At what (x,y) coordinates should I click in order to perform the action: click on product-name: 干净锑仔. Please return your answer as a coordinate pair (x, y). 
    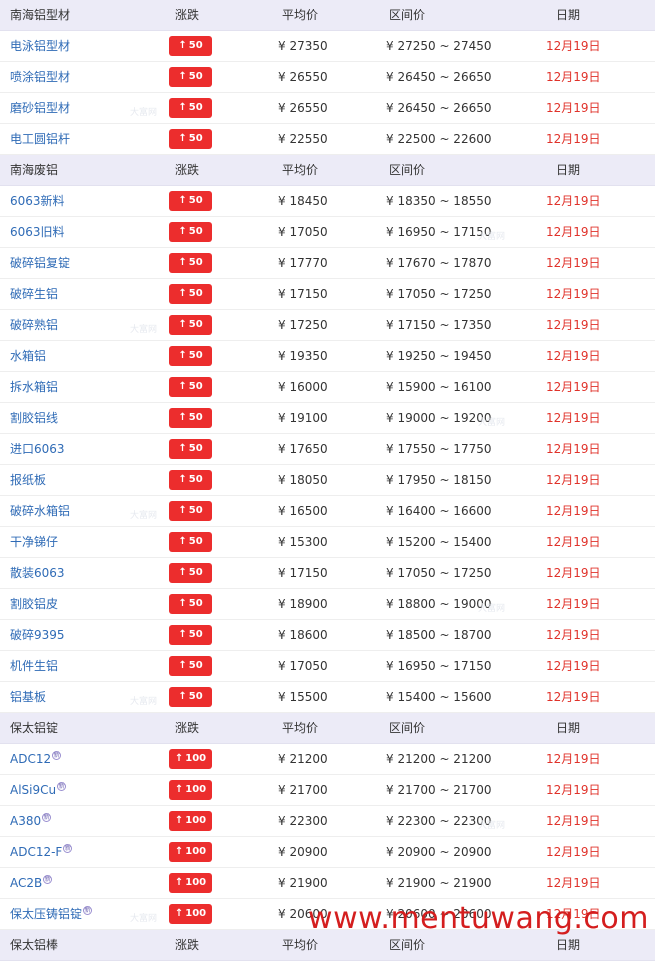
    Looking at the image, I should click on (34, 542).